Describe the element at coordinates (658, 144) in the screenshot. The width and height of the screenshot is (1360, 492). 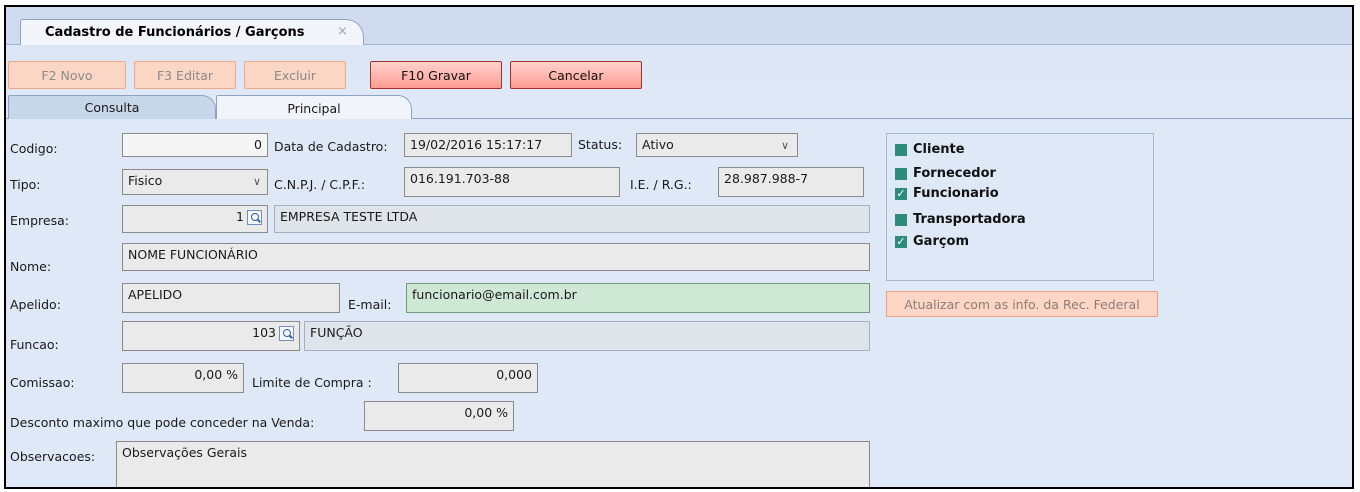
I see `status-value: Ativo` at that location.